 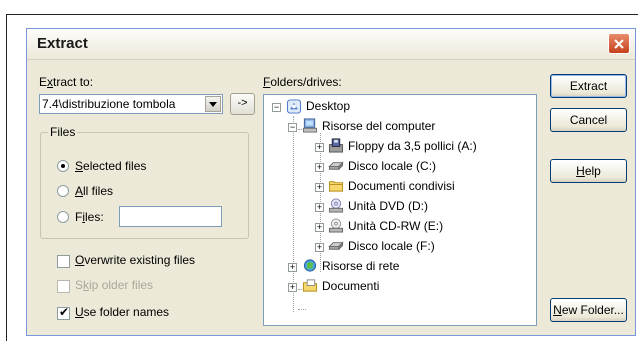 I want to click on skip-older-checkbox, so click(x=63, y=286).